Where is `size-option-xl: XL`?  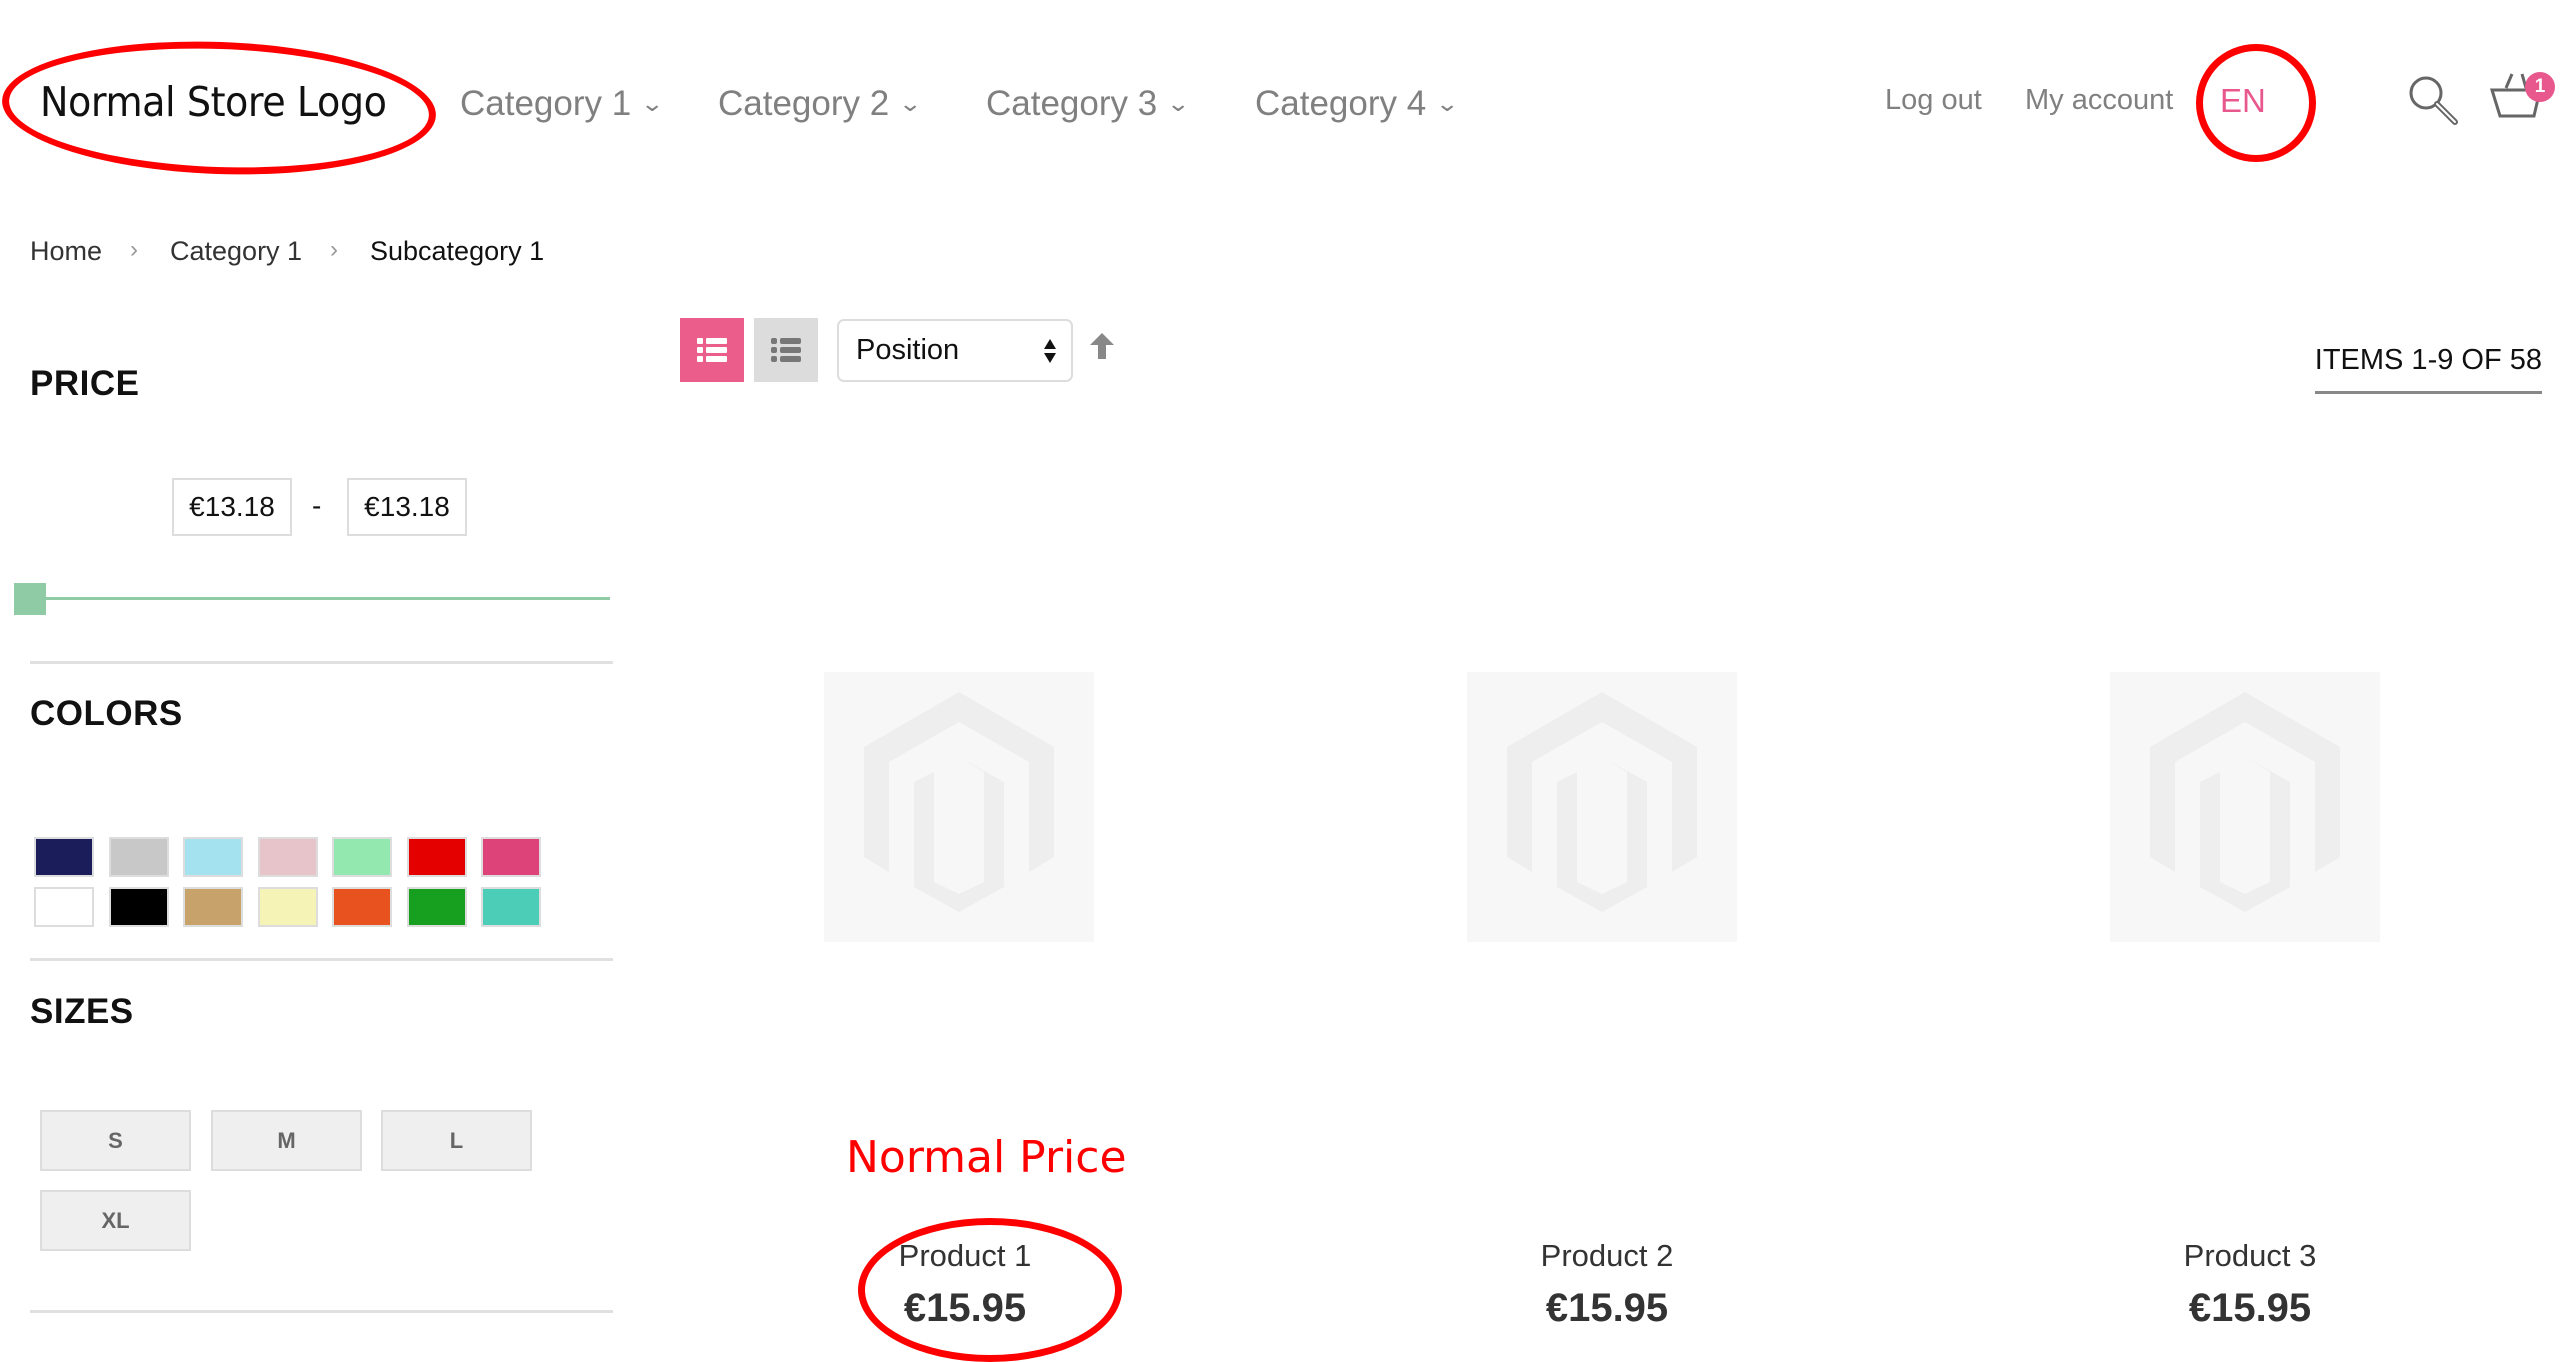 size-option-xl: XL is located at coordinates (115, 1220).